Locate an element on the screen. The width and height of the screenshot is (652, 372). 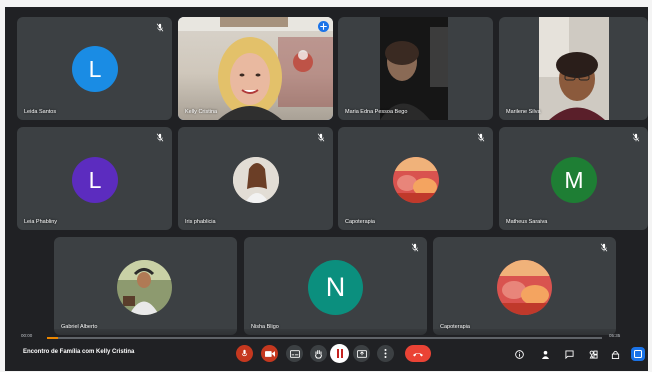
participant-name: Leia Phabliny is located at coordinates (41, 222).